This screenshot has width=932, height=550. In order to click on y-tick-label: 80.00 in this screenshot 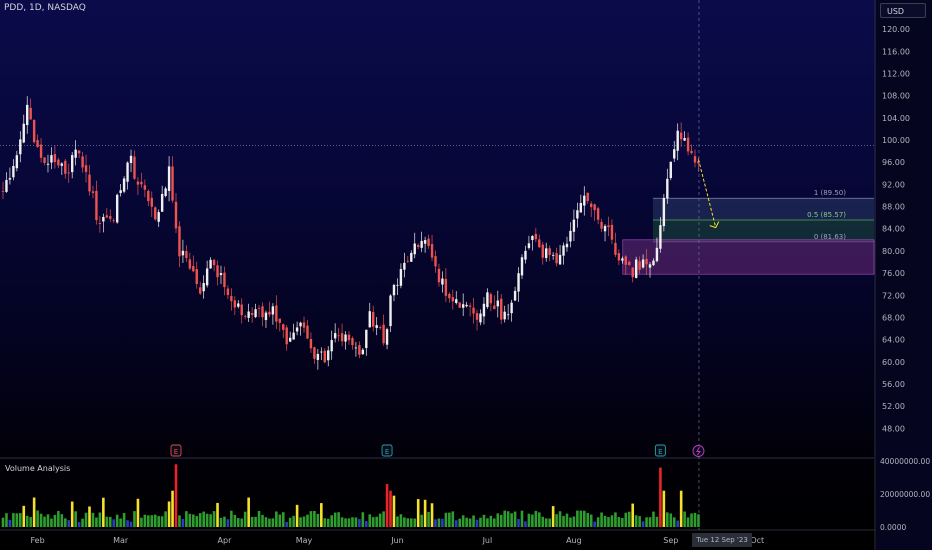, I will do `click(893, 251)`.